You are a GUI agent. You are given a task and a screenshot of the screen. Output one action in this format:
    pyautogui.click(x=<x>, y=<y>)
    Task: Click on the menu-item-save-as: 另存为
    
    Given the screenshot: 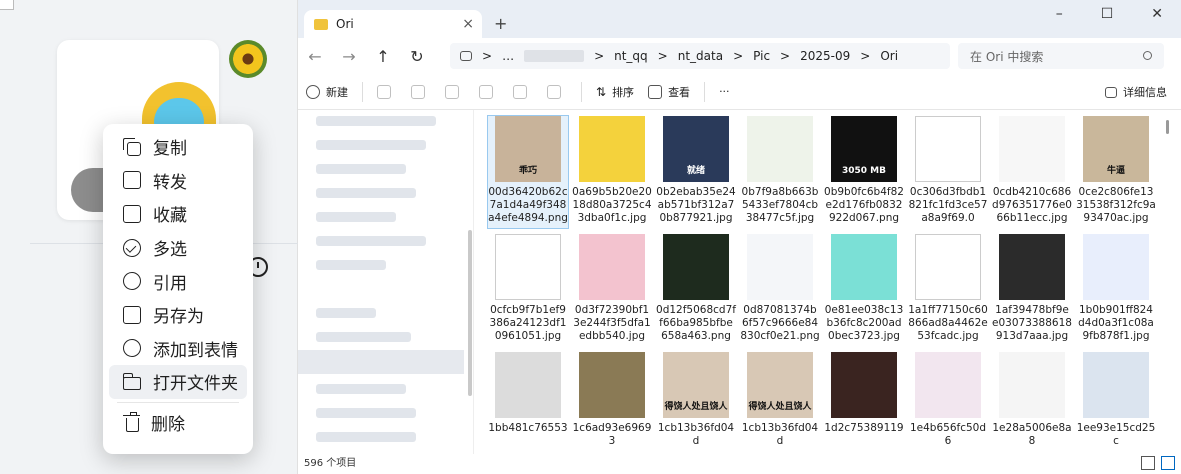 What is the action you would take?
    pyautogui.click(x=178, y=315)
    